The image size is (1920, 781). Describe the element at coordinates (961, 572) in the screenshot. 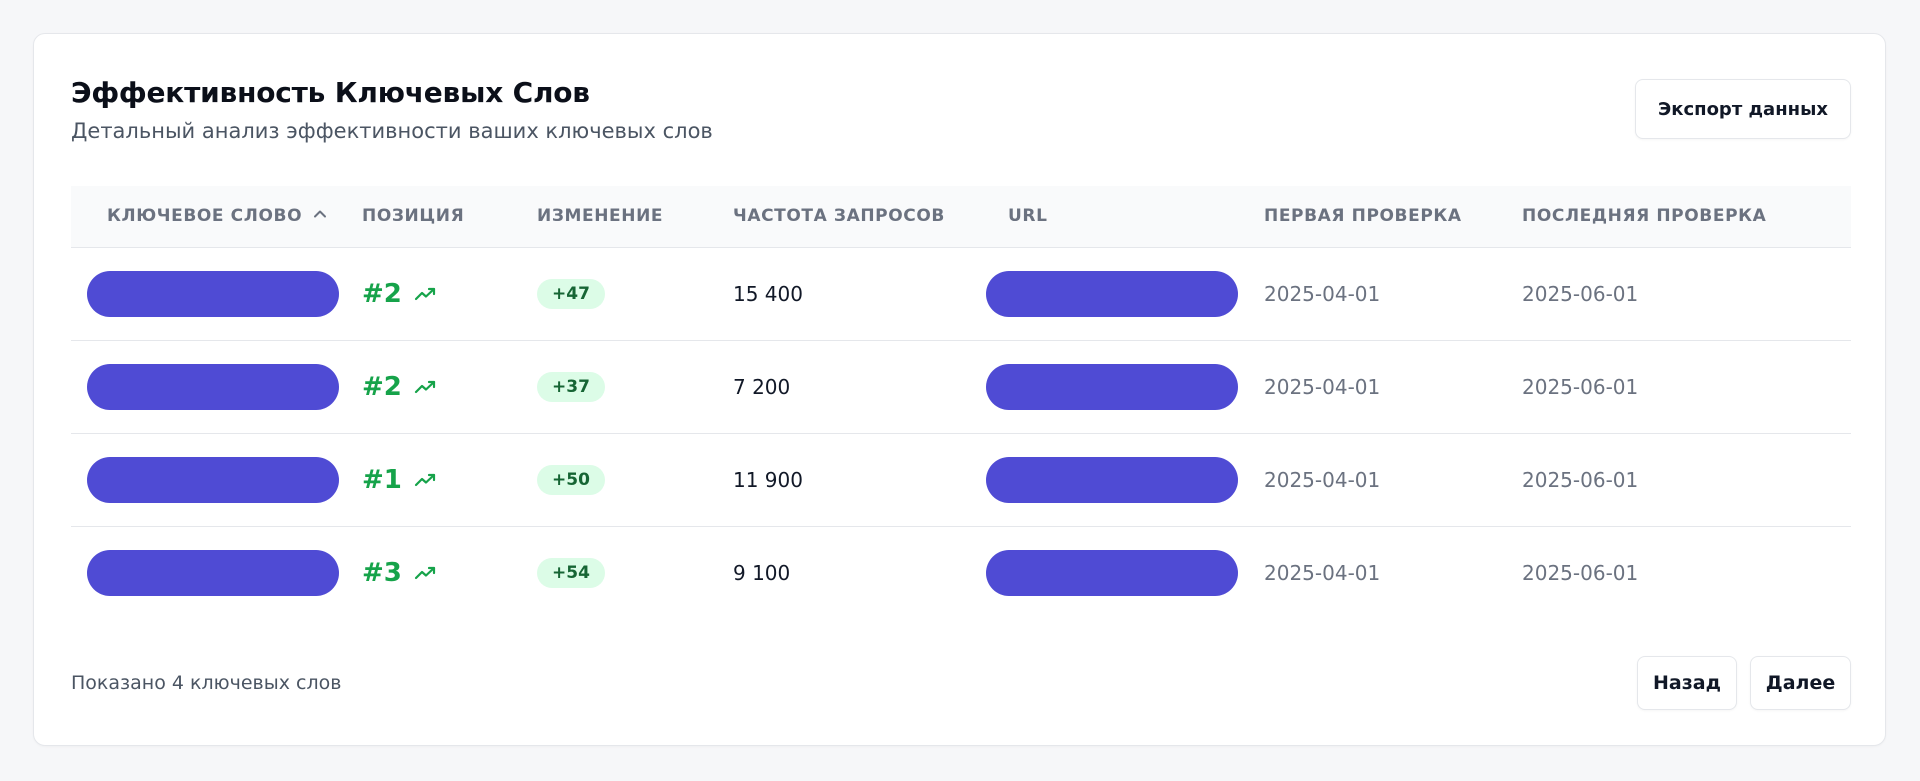

I see `table-row: #3 +54 9 100 2025-04-01 2025-06-01` at that location.